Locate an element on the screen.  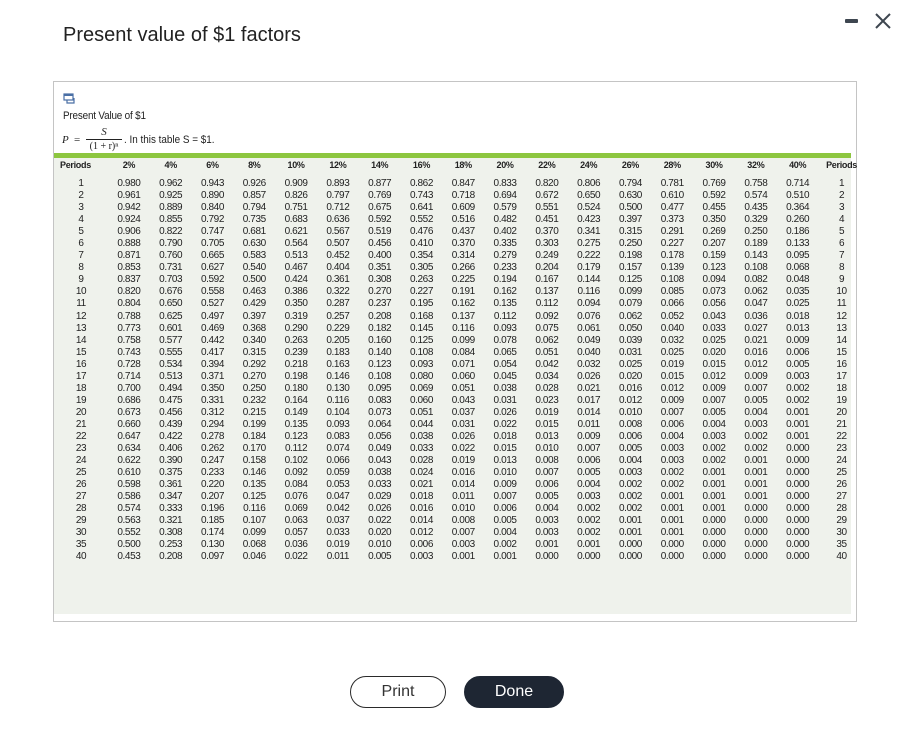
factor-cell: 0.331 is located at coordinates (212, 400).